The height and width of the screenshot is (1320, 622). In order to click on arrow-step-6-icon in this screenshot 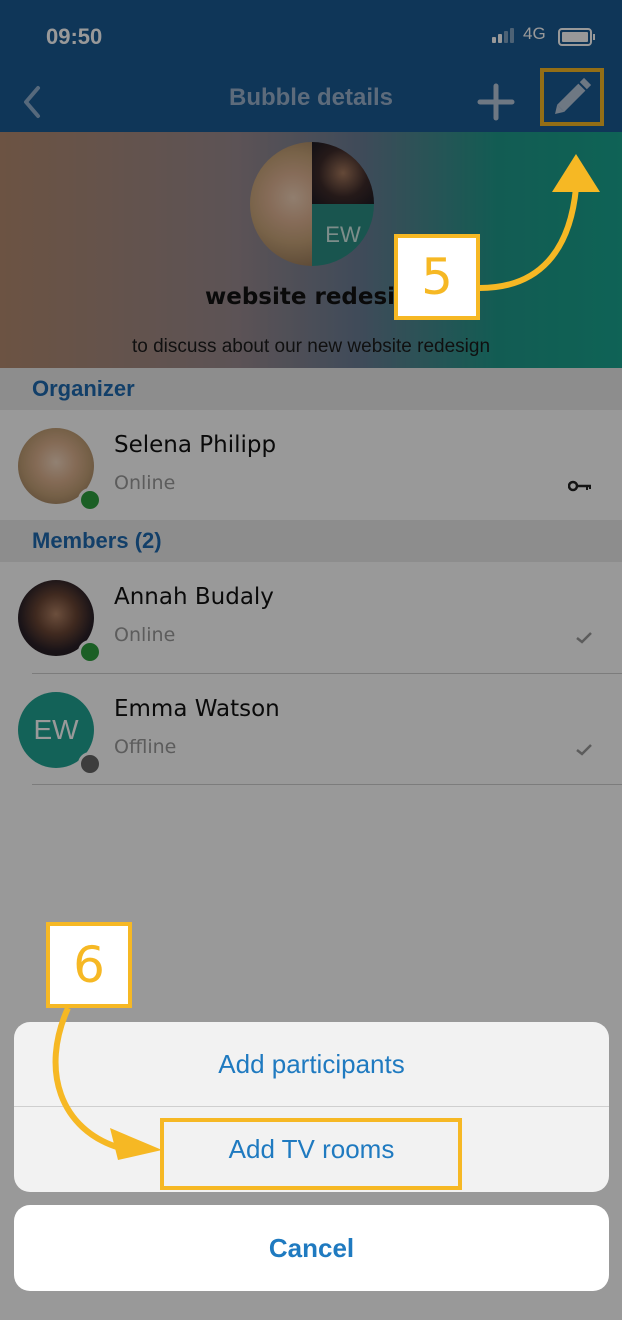, I will do `click(107, 1083)`.